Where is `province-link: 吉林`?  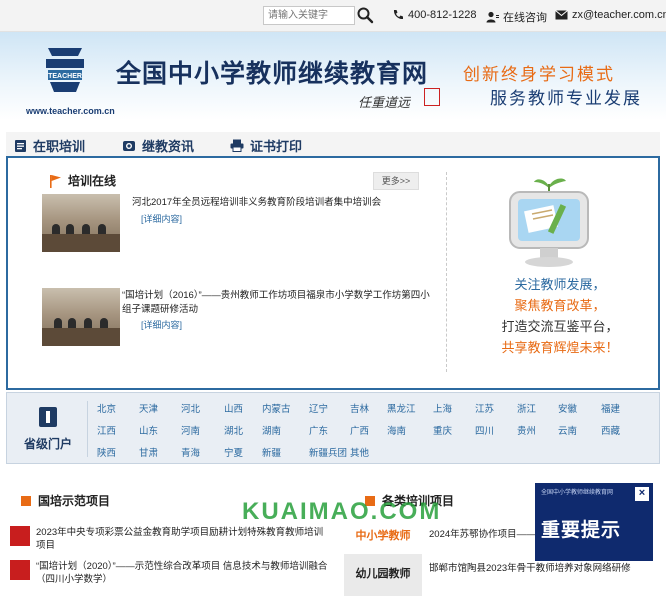 province-link: 吉林 is located at coordinates (359, 408).